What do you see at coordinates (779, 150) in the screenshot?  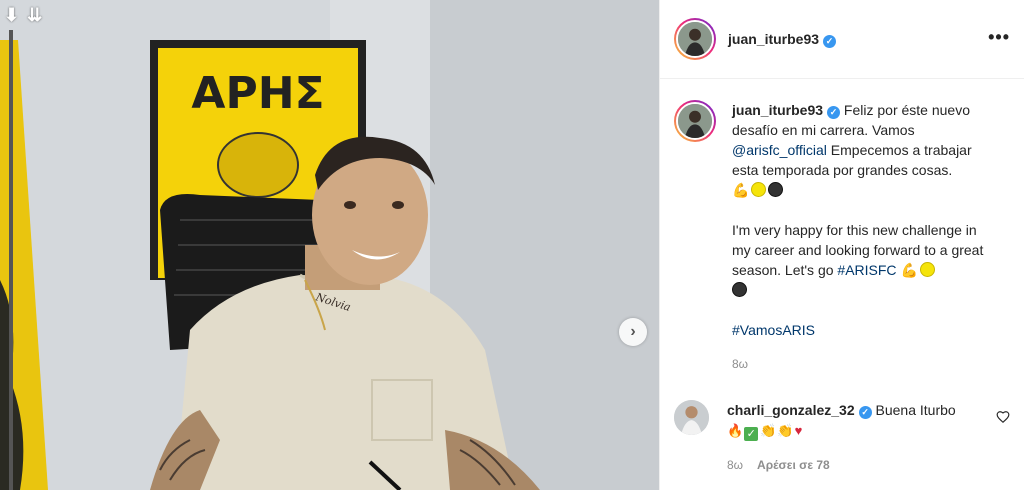 I see `mention-link: @arisfc_official` at bounding box center [779, 150].